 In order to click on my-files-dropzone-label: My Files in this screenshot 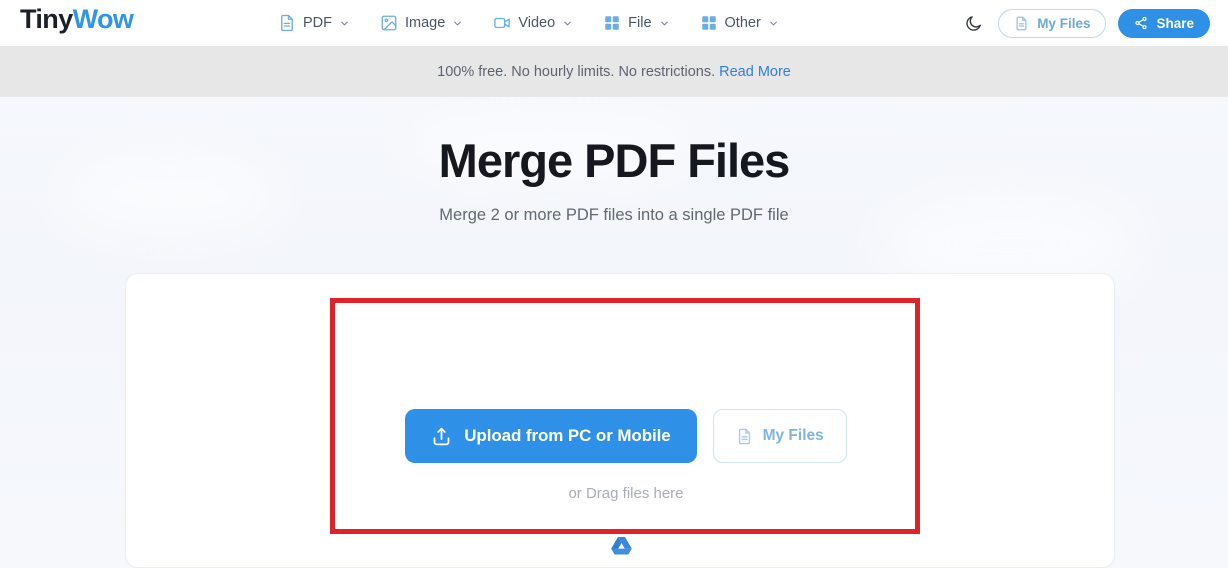, I will do `click(793, 435)`.